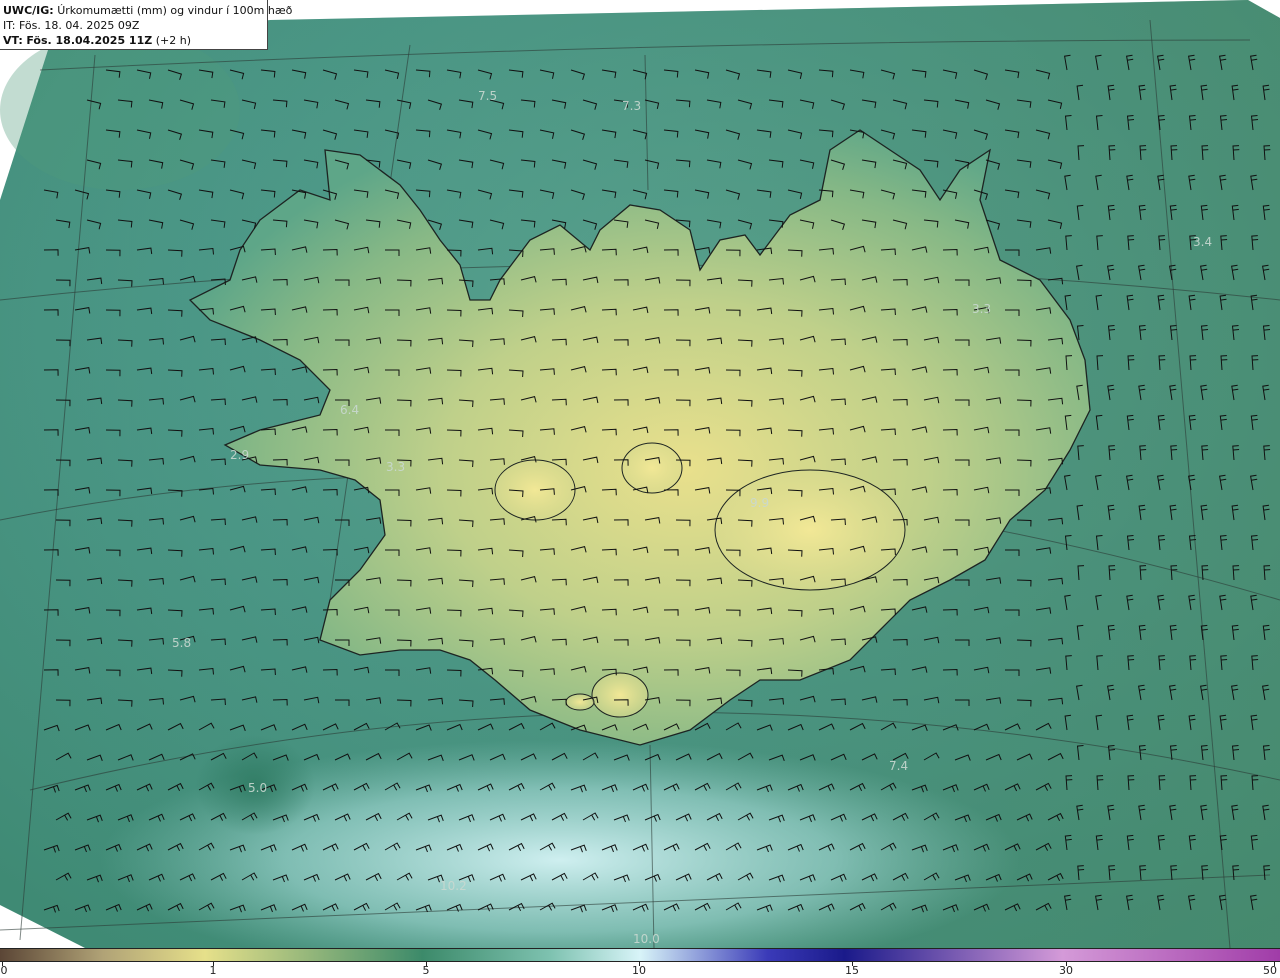  What do you see at coordinates (652, 468) in the screenshot?
I see `hofsjokull` at bounding box center [652, 468].